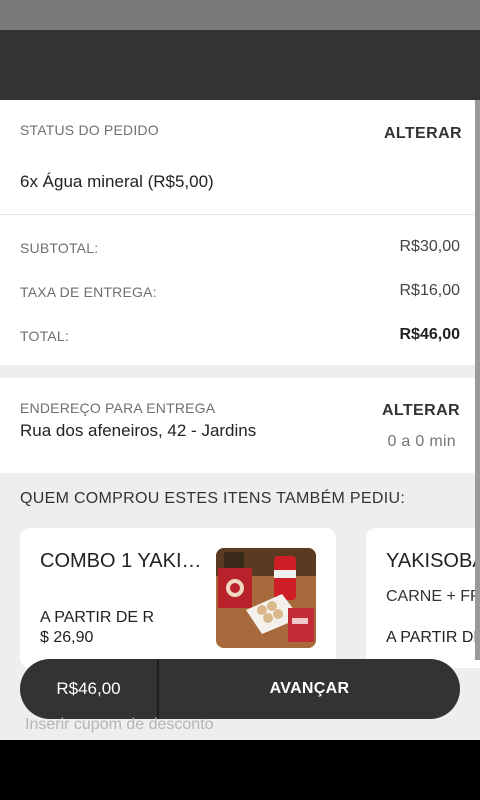 Image resolution: width=480 pixels, height=800 pixels. I want to click on delivery-eta: 0 a 0 min, so click(421, 441).